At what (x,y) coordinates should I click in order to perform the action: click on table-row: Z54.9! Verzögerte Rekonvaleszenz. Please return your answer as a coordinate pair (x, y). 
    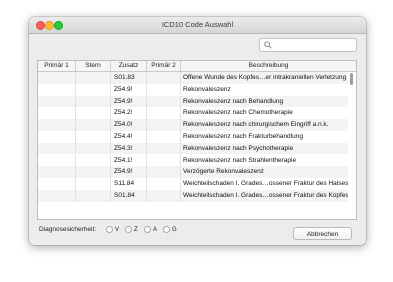
    Looking at the image, I should click on (193, 172).